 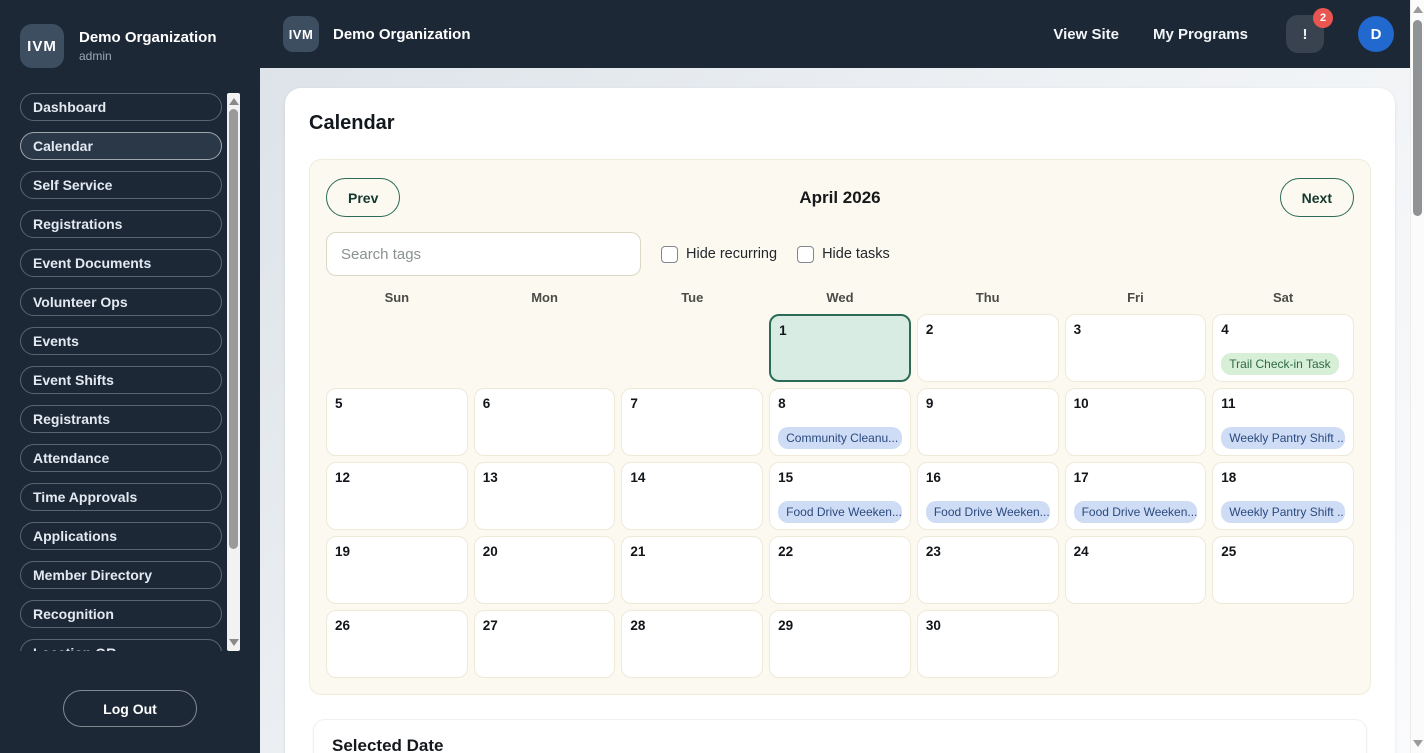 I want to click on weekday-label: Thu, so click(x=987, y=297).